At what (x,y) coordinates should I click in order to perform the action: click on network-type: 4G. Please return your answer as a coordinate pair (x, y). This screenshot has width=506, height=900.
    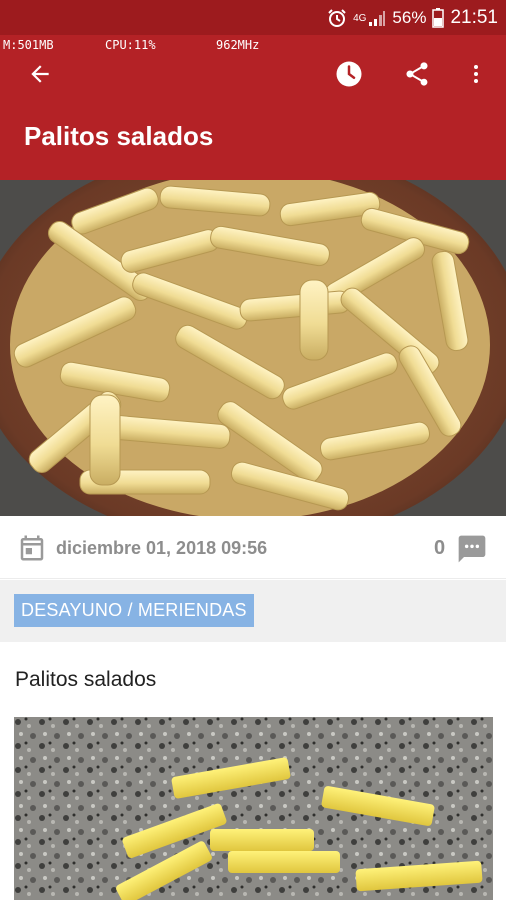
    Looking at the image, I should click on (360, 18).